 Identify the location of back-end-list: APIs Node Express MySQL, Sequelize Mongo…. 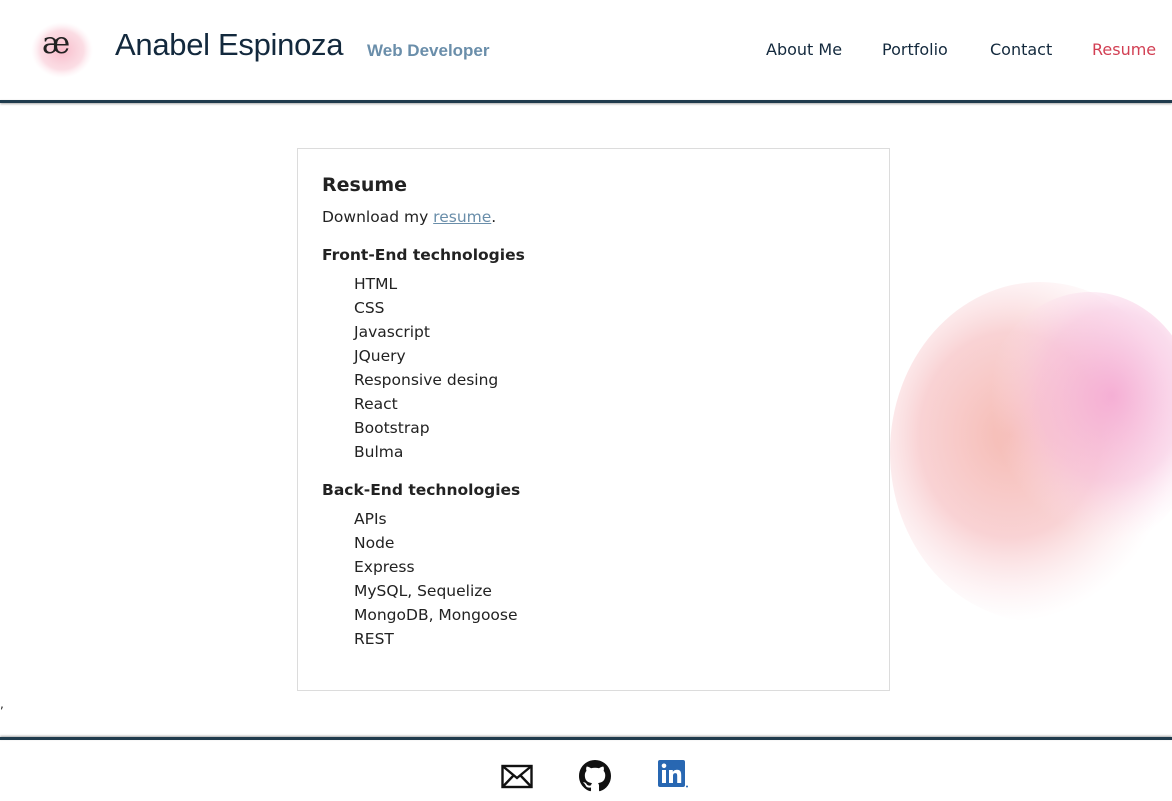
(436, 579).